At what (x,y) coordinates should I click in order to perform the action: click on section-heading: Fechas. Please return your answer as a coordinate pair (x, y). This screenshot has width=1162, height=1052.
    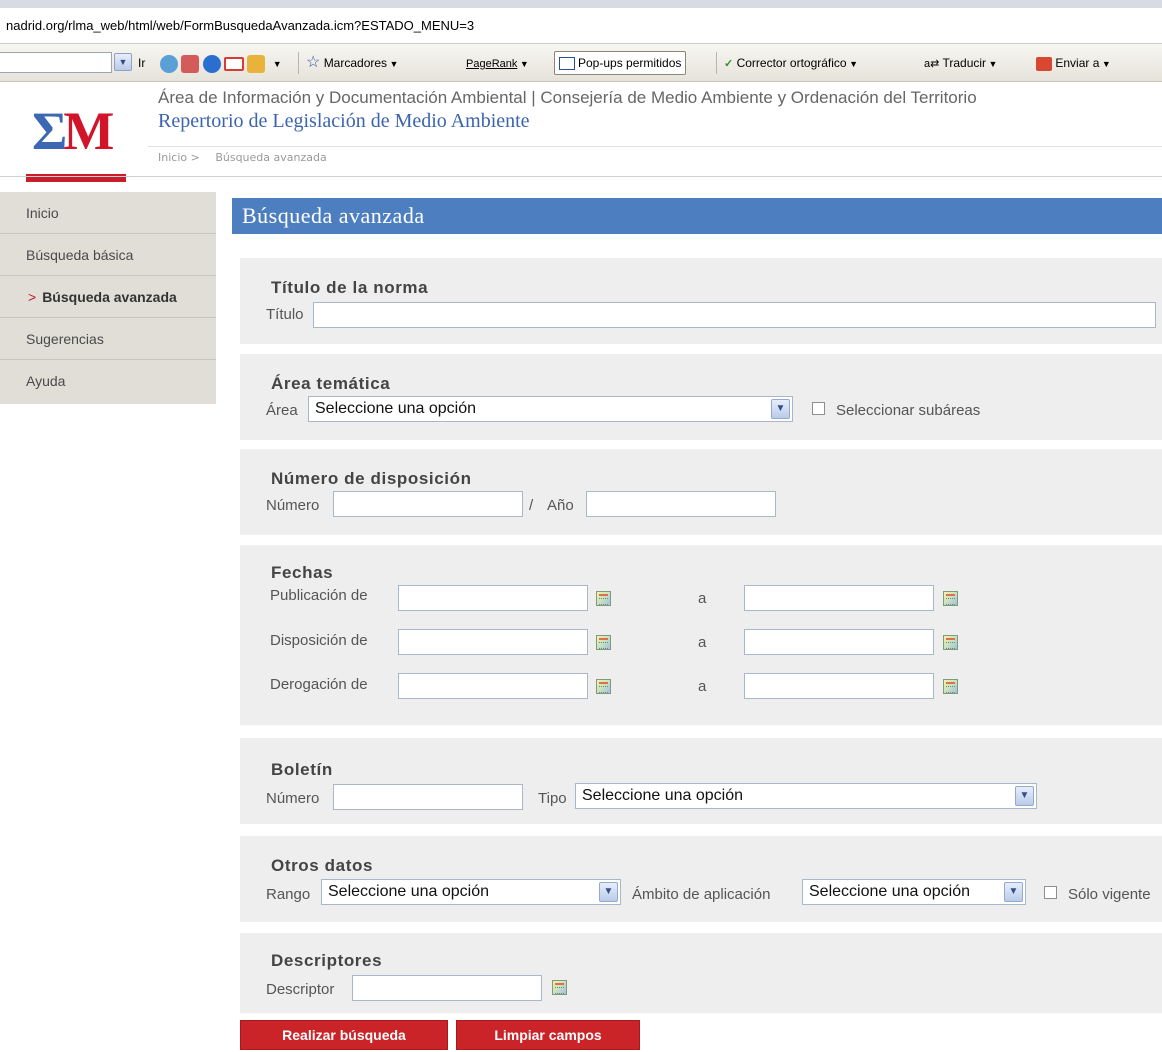
    Looking at the image, I should click on (302, 572).